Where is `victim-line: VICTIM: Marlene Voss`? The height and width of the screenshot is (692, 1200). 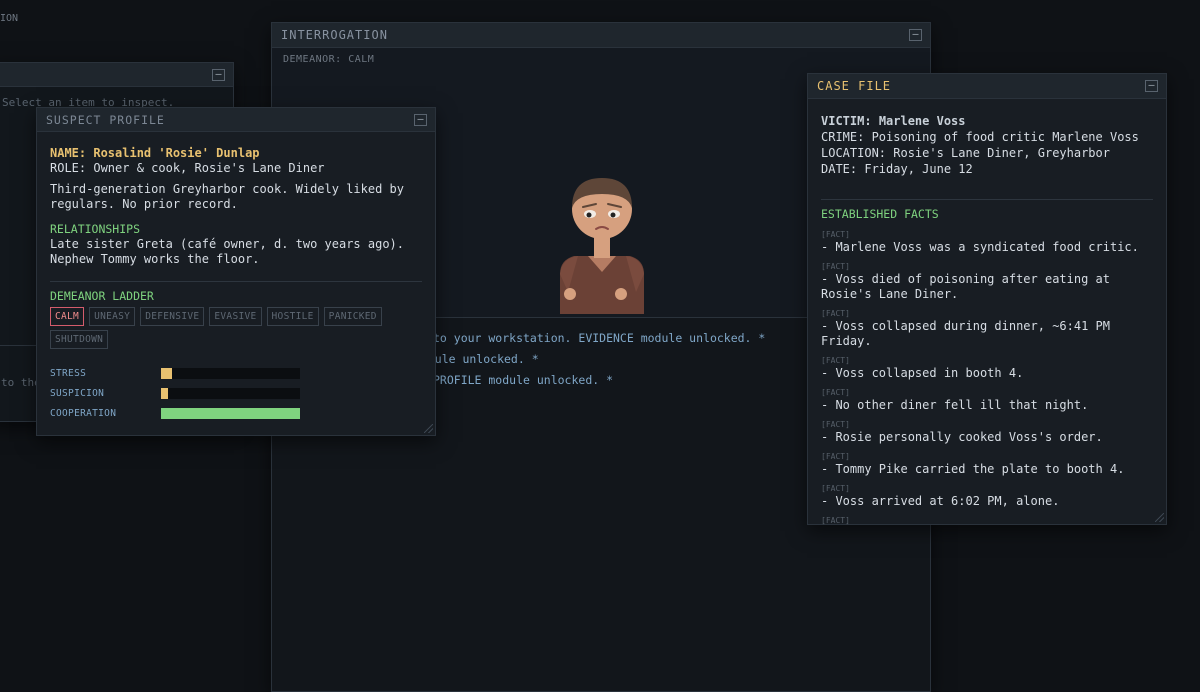
victim-line: VICTIM: Marlene Voss is located at coordinates (987, 121).